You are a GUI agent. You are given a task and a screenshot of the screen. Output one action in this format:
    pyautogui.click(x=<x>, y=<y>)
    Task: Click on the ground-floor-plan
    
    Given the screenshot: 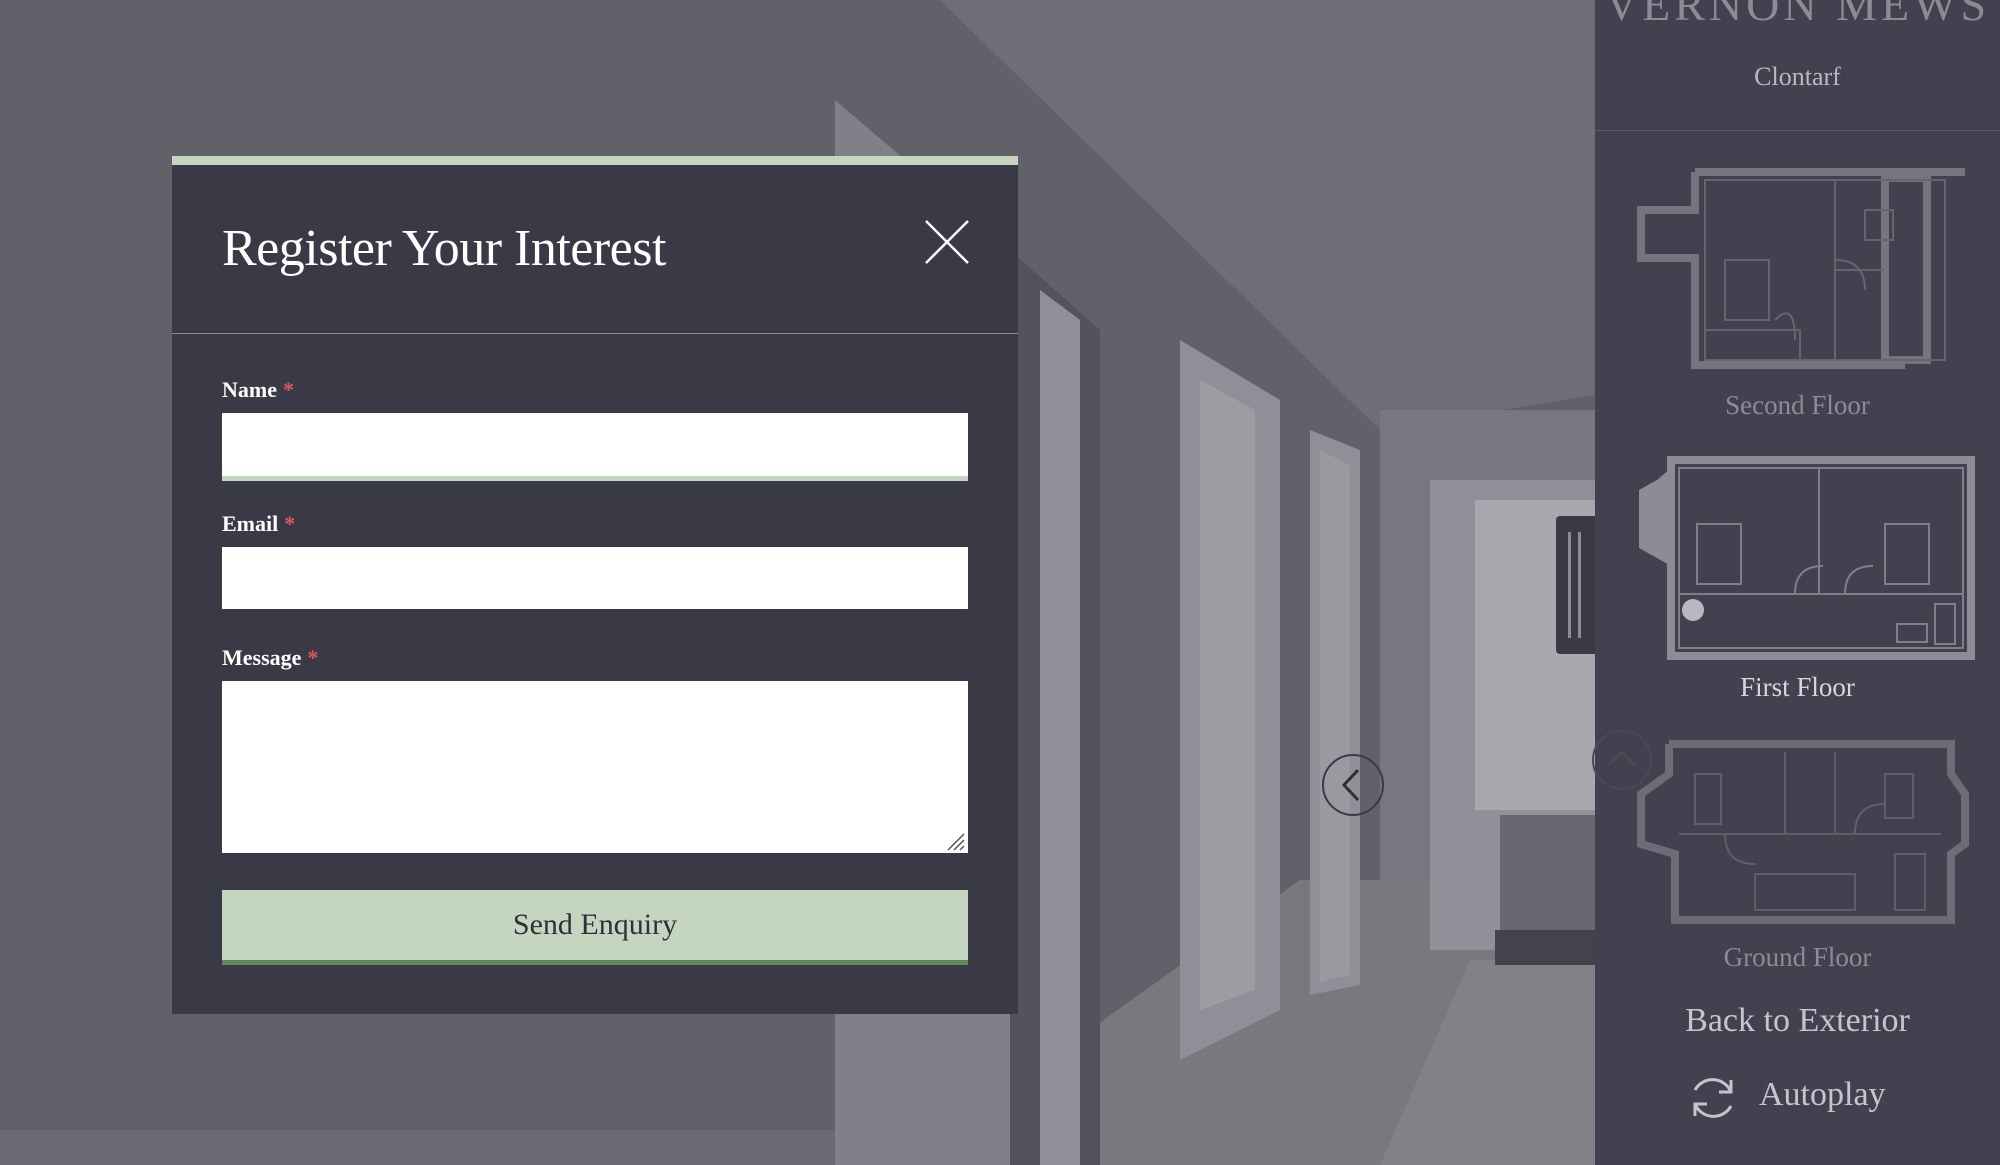 What is the action you would take?
    pyautogui.click(x=1805, y=831)
    